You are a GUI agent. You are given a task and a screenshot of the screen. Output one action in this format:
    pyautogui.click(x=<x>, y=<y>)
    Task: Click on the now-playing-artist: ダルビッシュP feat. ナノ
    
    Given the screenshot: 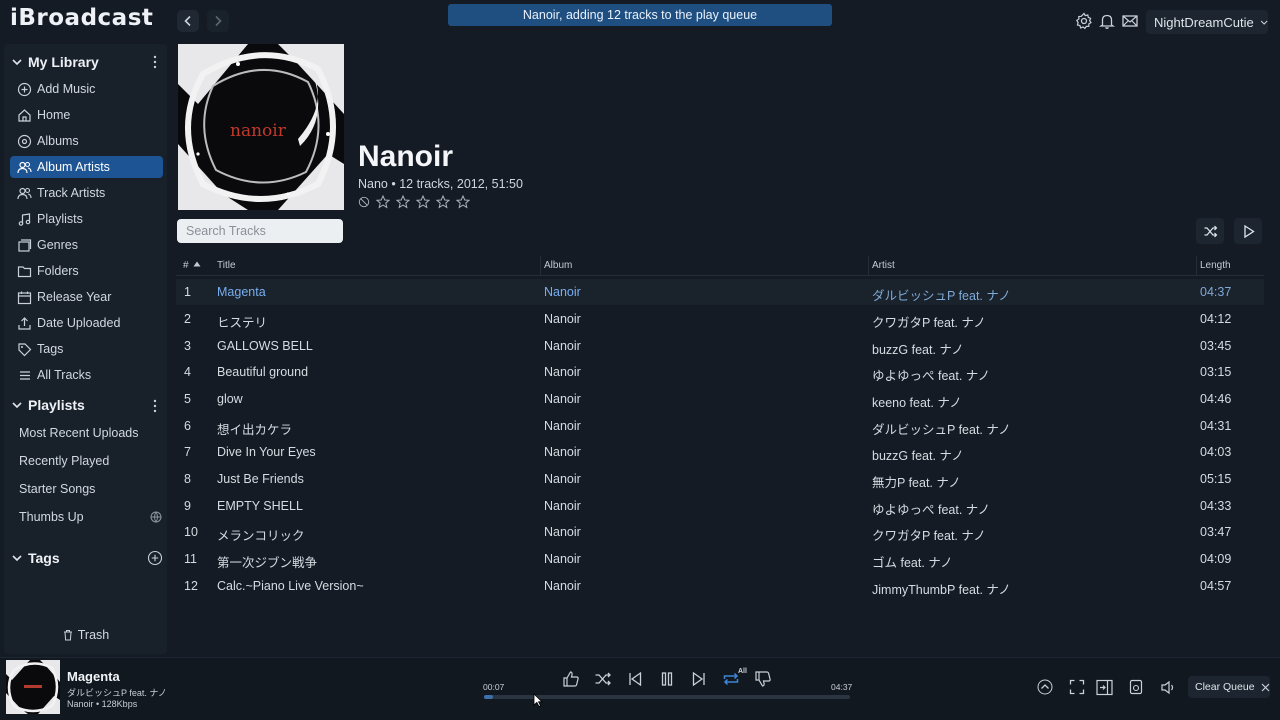 What is the action you would take?
    pyautogui.click(x=117, y=692)
    